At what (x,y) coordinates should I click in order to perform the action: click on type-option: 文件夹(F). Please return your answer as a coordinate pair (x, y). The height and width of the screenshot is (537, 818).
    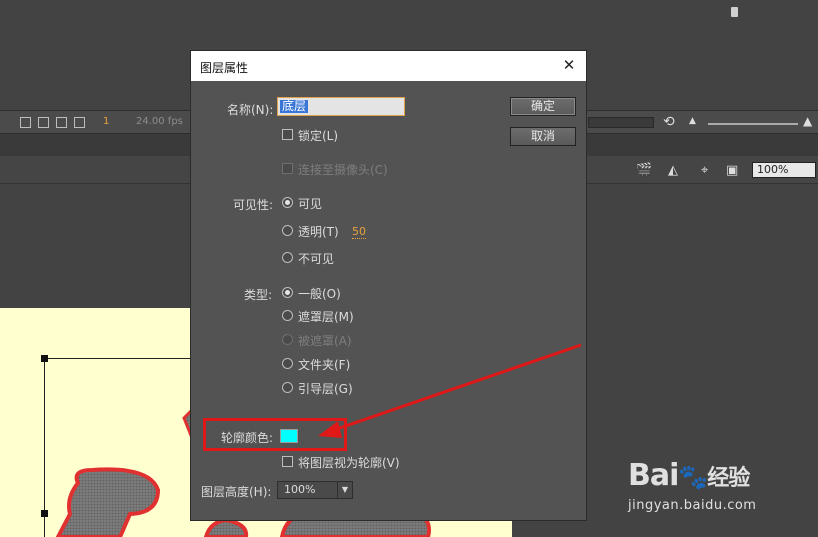
    Looking at the image, I should click on (324, 365).